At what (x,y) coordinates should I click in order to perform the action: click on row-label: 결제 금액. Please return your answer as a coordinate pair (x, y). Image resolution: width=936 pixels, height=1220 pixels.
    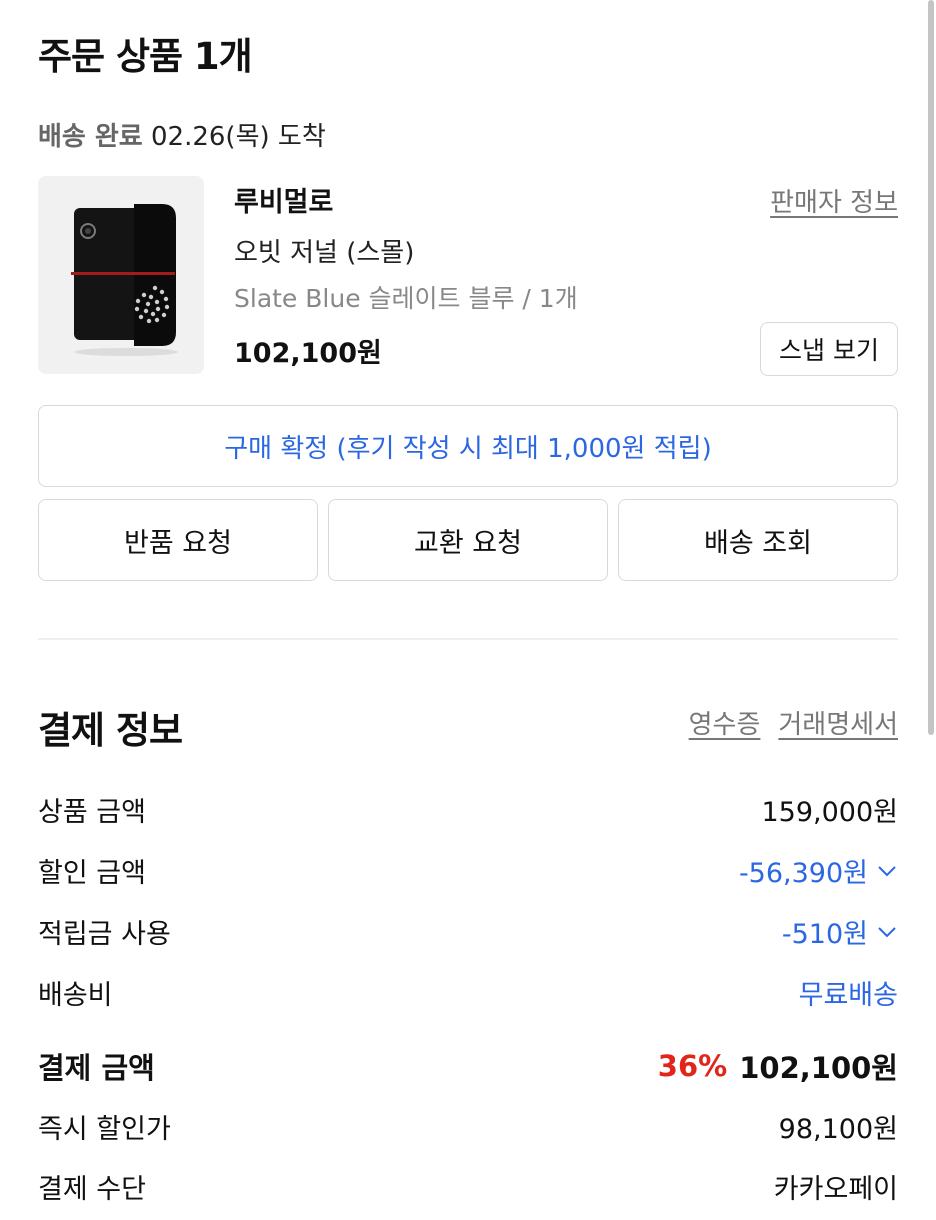
    Looking at the image, I should click on (96, 1068).